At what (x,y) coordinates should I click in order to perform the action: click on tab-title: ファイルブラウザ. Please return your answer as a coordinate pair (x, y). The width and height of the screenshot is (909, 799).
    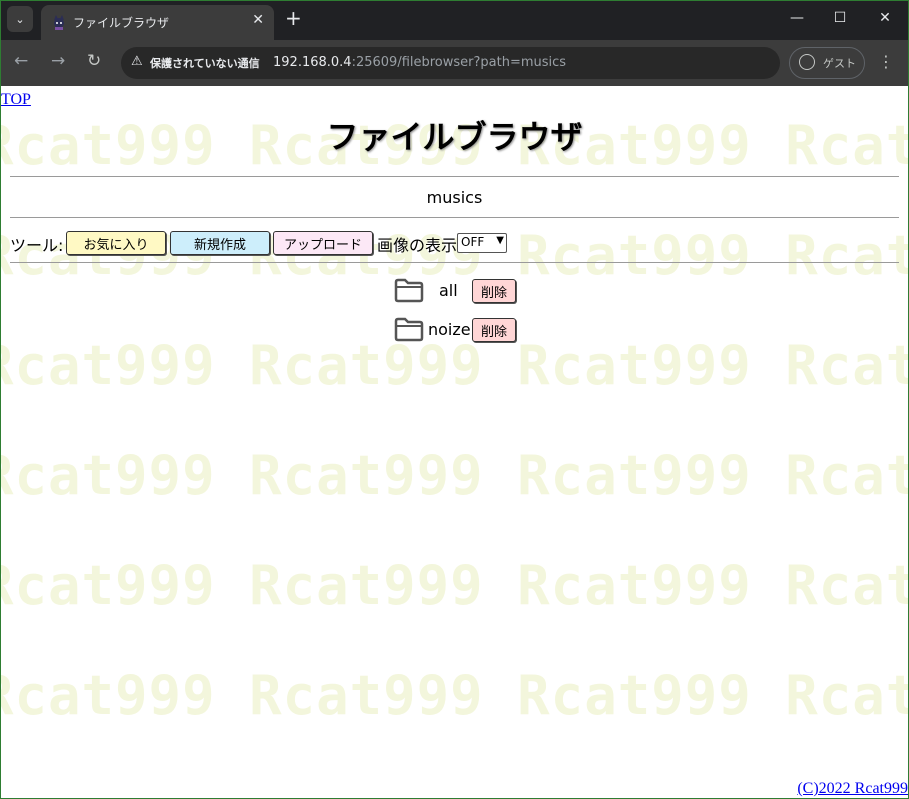
    Looking at the image, I should click on (121, 23).